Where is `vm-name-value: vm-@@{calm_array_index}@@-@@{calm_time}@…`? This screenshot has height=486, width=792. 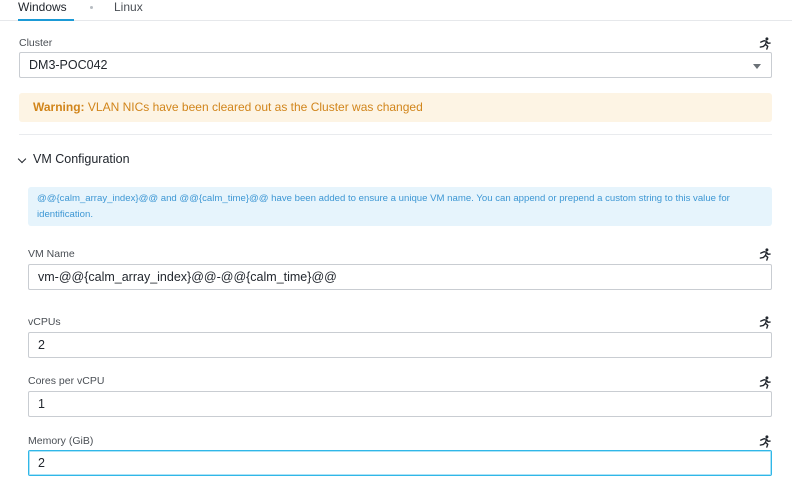
vm-name-value: vm-@@{calm_array_index}@@-@@{calm_time}@… is located at coordinates (187, 277).